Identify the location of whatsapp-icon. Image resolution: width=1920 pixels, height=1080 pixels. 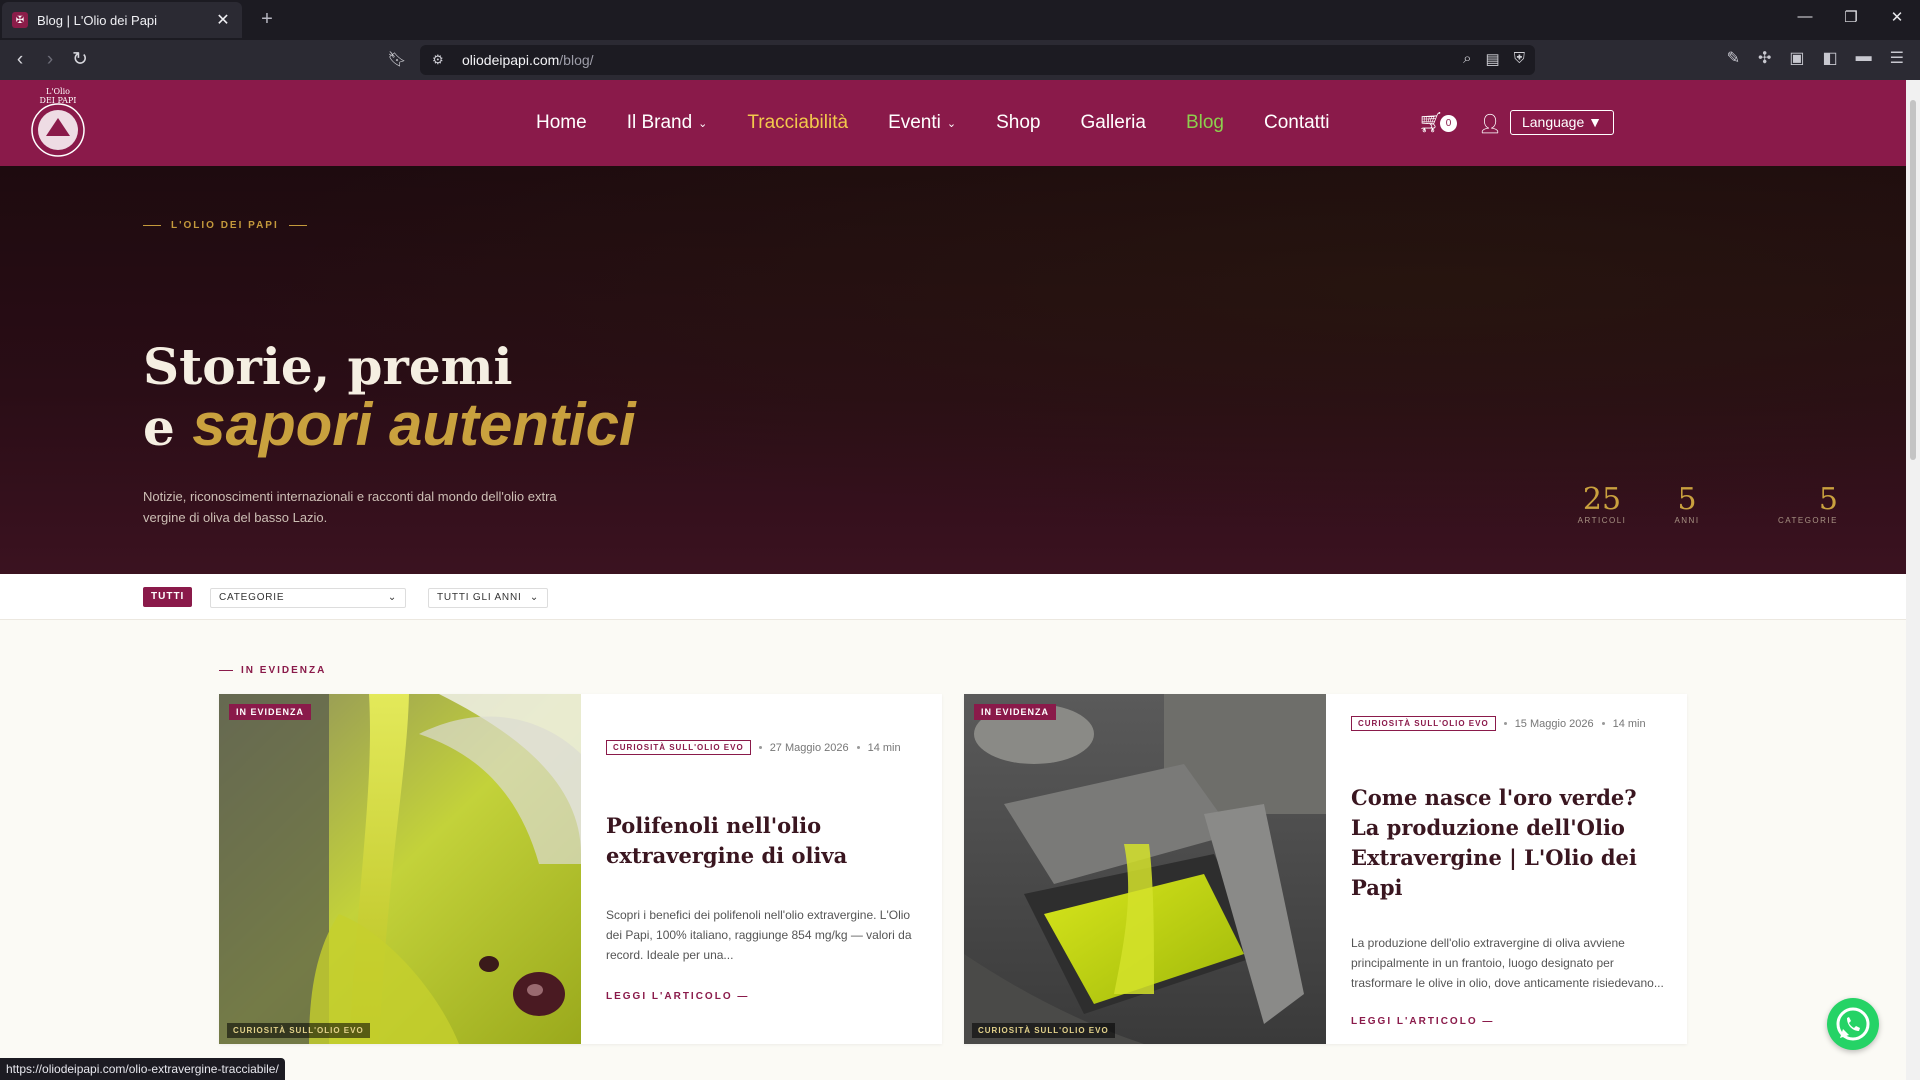
(1853, 1024).